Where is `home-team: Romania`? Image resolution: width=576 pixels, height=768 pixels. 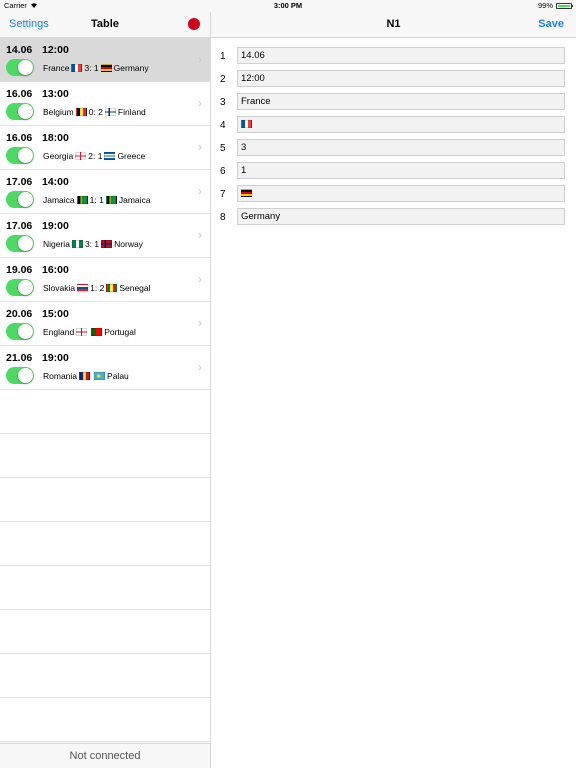
home-team: Romania is located at coordinates (60, 376).